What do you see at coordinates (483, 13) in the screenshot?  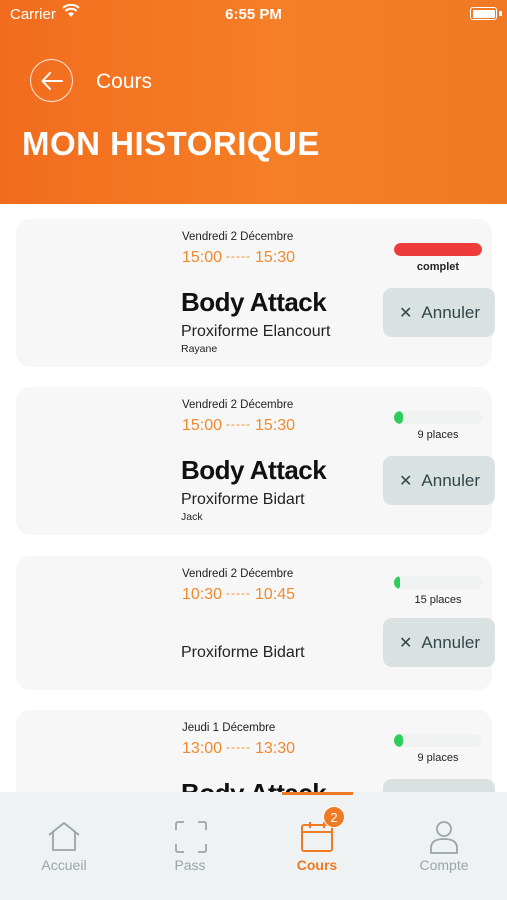 I see `battery-icon` at bounding box center [483, 13].